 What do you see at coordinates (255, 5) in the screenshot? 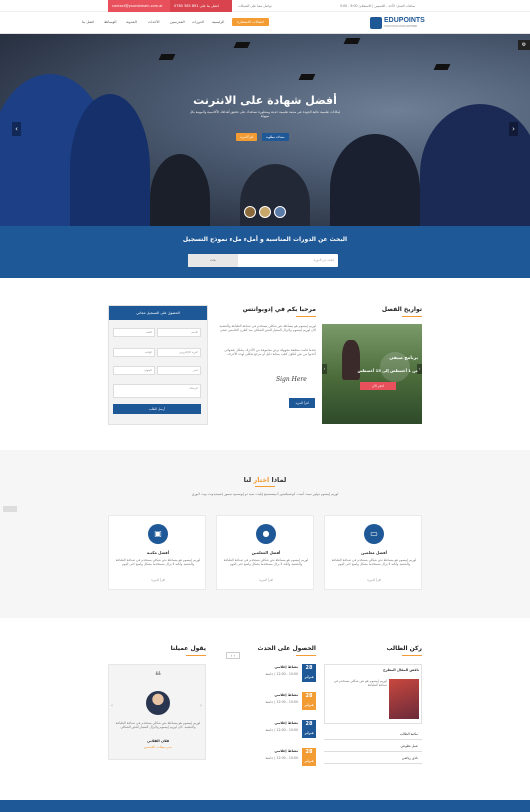
I see `social-text: تواصل معنا على الشبكات` at bounding box center [255, 5].